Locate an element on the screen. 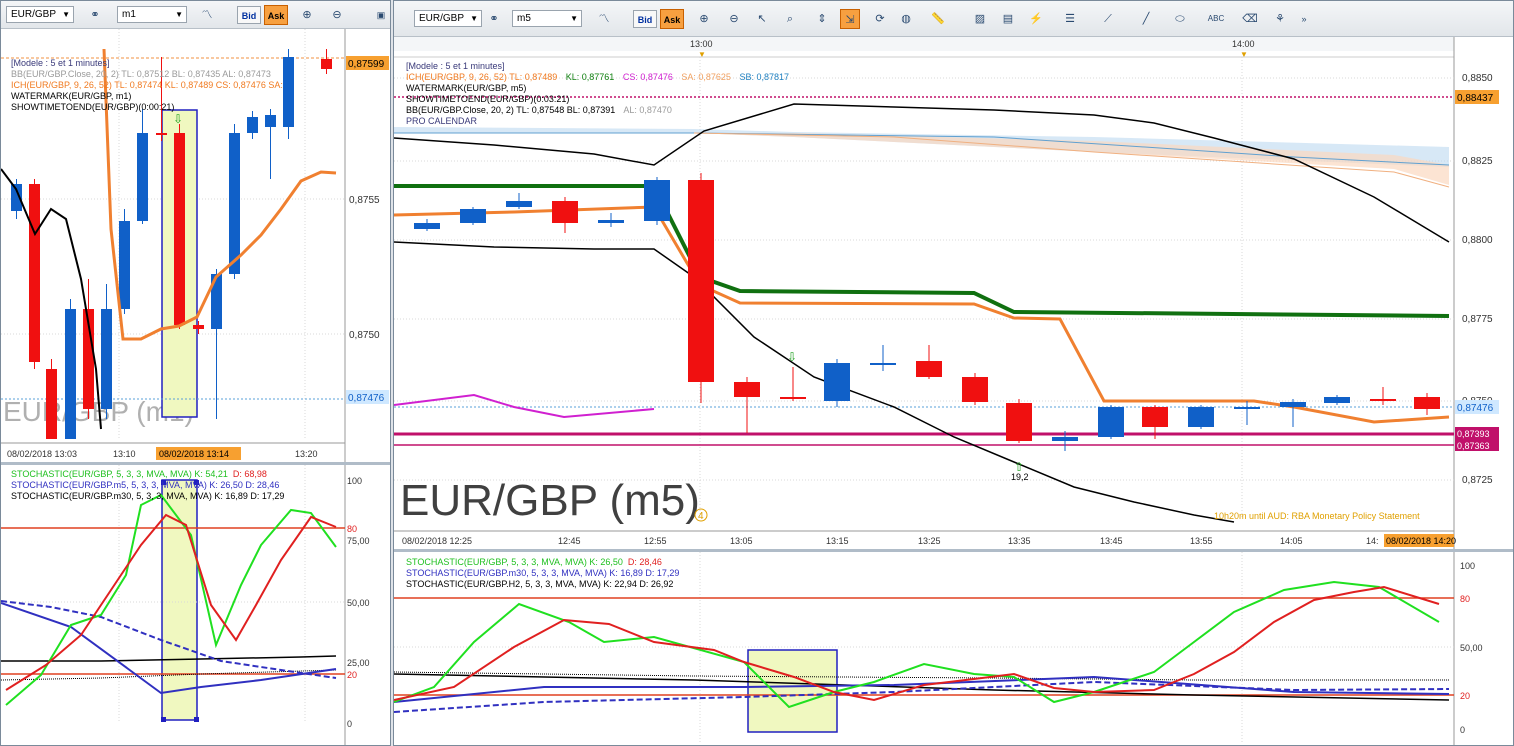 This screenshot has width=1514, height=746. price-tag-current: 0,87476 is located at coordinates (1475, 408).